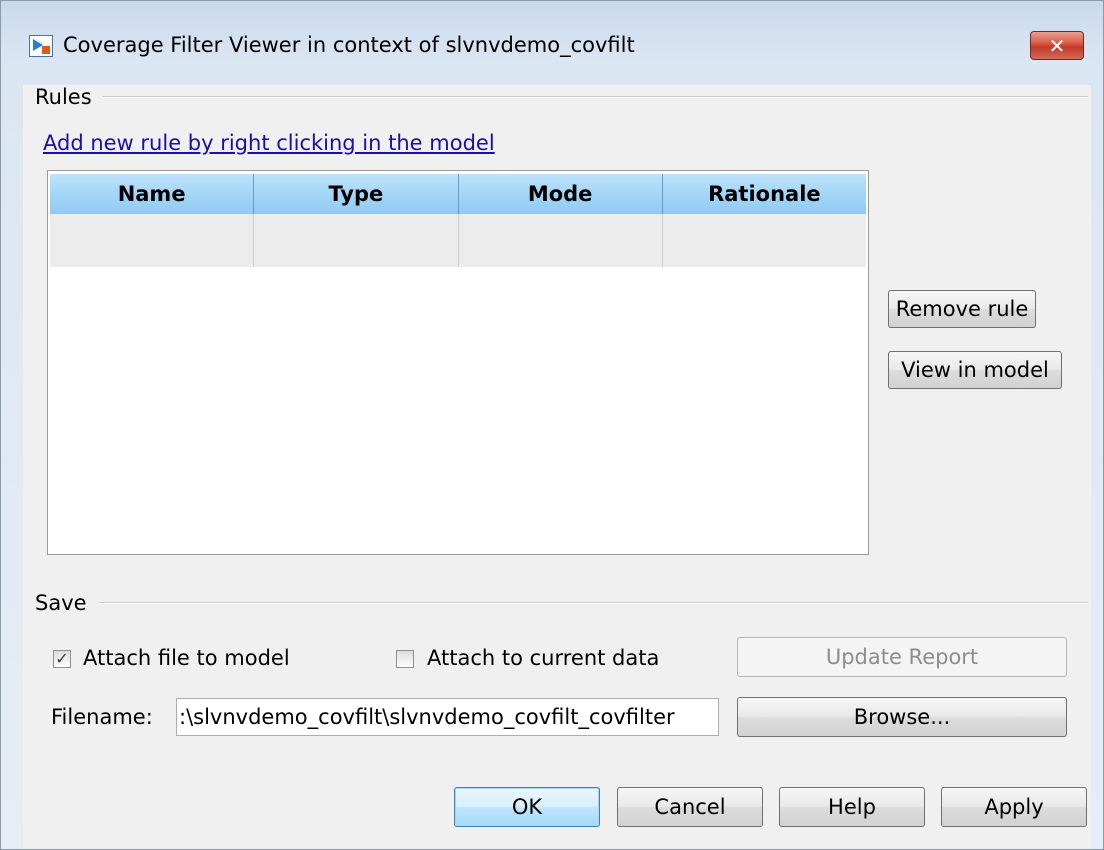  I want to click on rules-table-header: Name Type Mode Rationale, so click(458, 194).